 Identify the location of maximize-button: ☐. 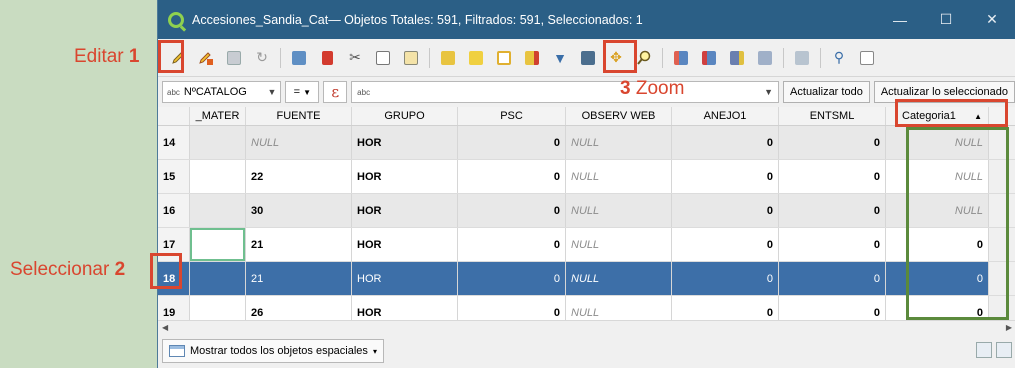
(946, 19).